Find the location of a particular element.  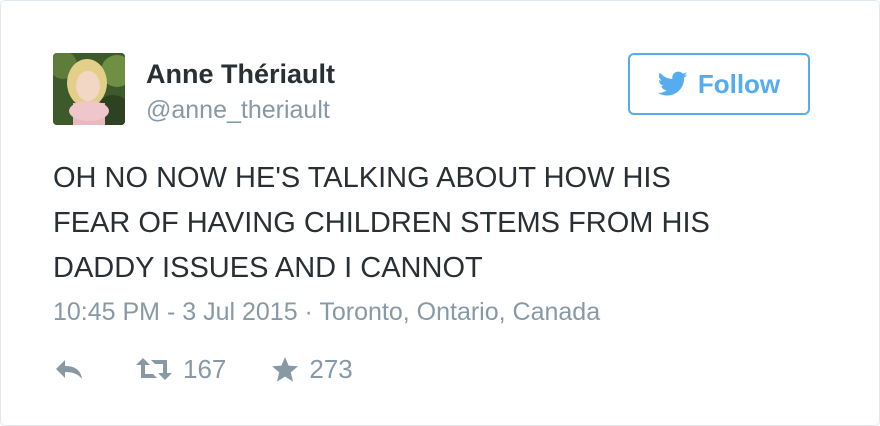

avatar is located at coordinates (89, 89).